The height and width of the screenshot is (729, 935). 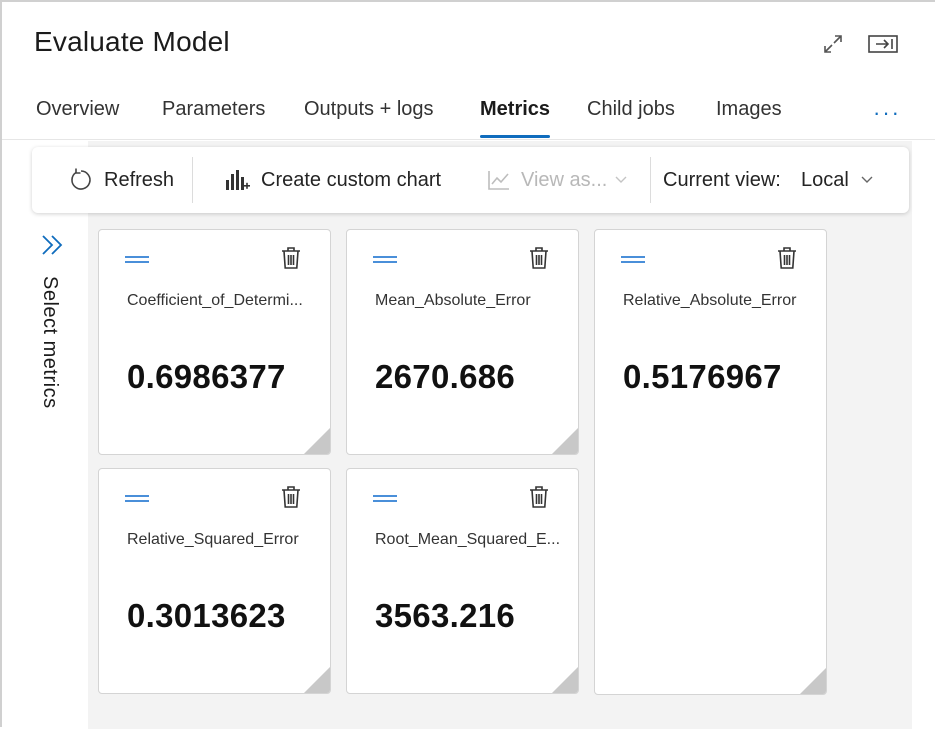 What do you see at coordinates (702, 376) in the screenshot?
I see `metric-value: 0.5176967` at bounding box center [702, 376].